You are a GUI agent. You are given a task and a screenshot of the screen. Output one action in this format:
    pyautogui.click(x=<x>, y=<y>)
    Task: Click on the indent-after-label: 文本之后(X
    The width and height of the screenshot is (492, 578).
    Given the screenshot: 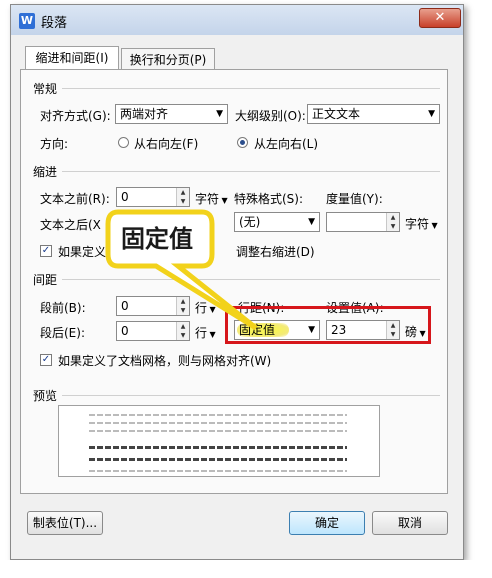 What is the action you would take?
    pyautogui.click(x=70, y=225)
    